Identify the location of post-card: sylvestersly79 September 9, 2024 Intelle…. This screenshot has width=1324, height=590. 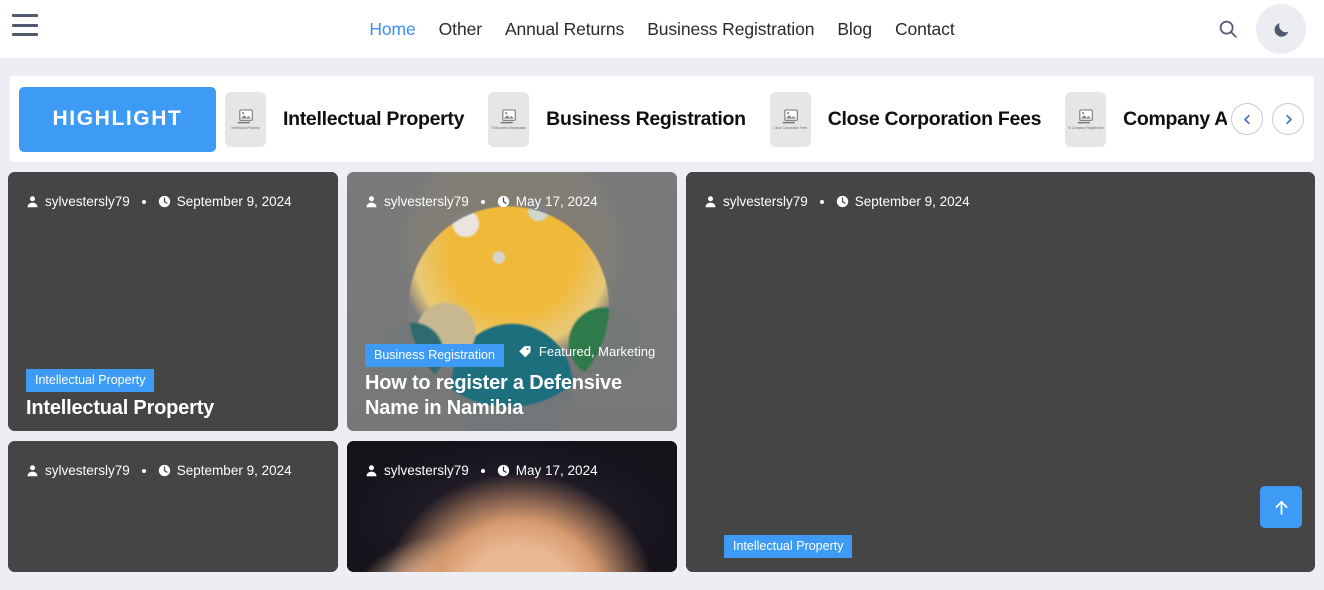
(173, 301).